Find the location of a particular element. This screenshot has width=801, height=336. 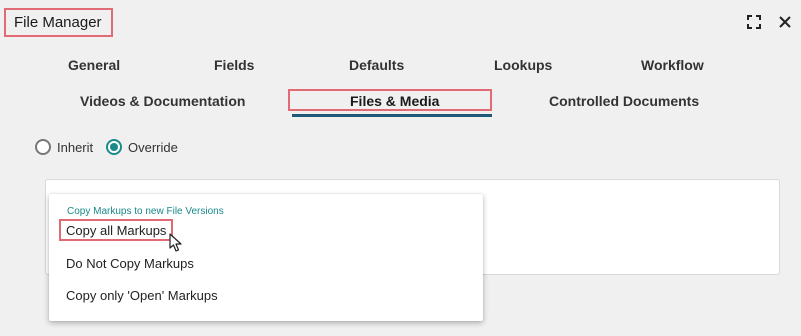

active-tab-underline is located at coordinates (392, 115).